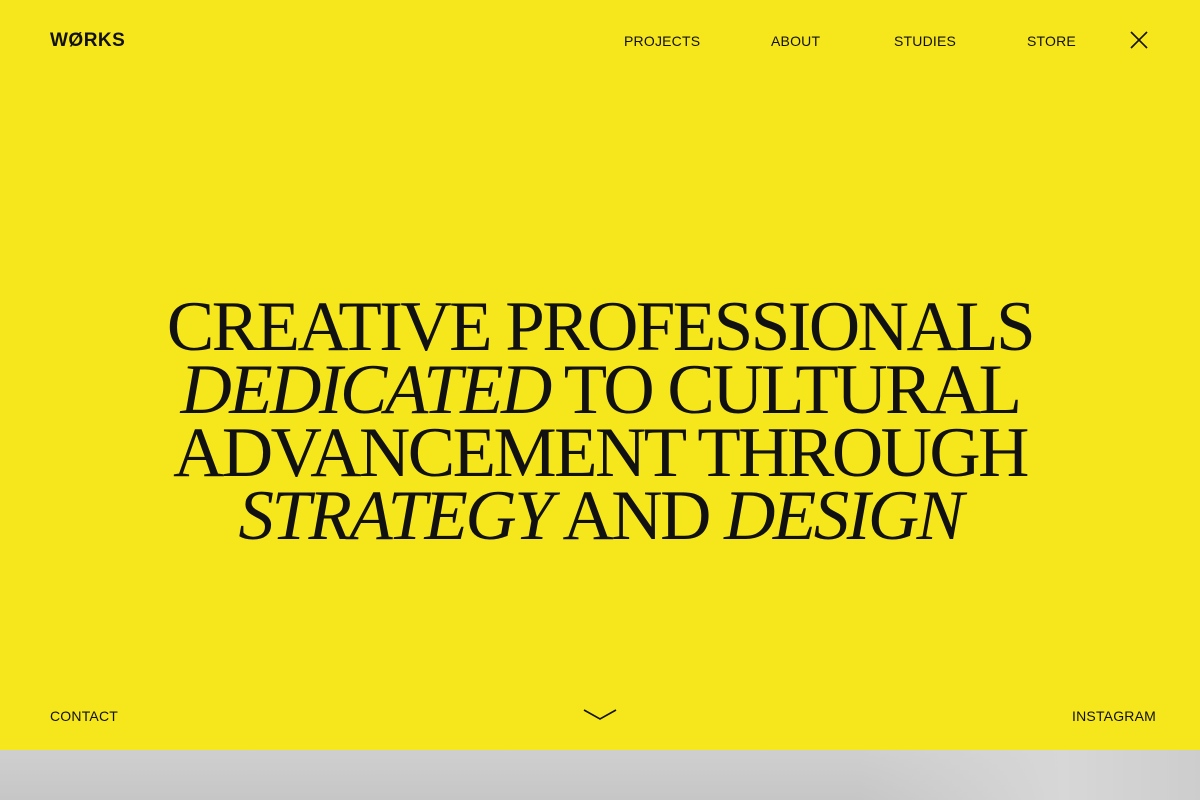 This screenshot has height=800, width=1200. I want to click on main-nav: PROJECTS ABOUT STUDIES STORE, so click(600, 42).